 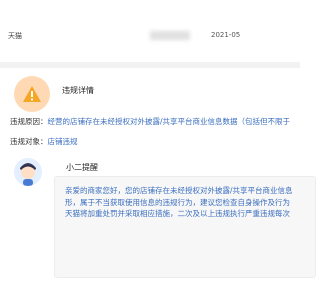 I want to click on violation-reason-row: 违规原因：经营的店铺存在未经授权对外披露/共享平台商业信息数据（包括但不限于, so click(x=155, y=121).